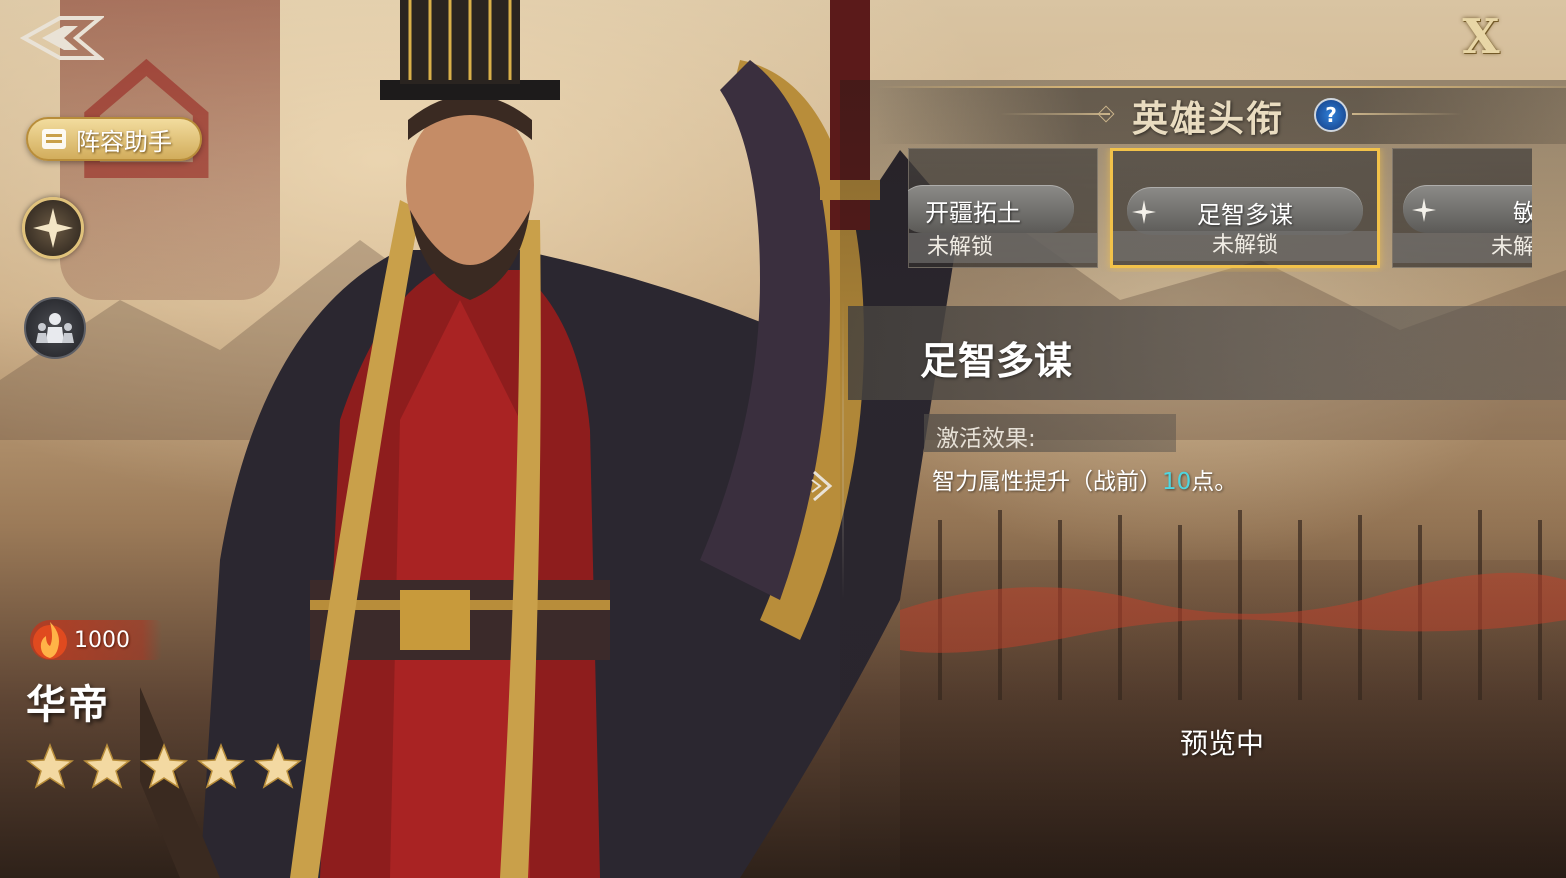  What do you see at coordinates (1222, 743) in the screenshot?
I see `preview-status: 预览中` at bounding box center [1222, 743].